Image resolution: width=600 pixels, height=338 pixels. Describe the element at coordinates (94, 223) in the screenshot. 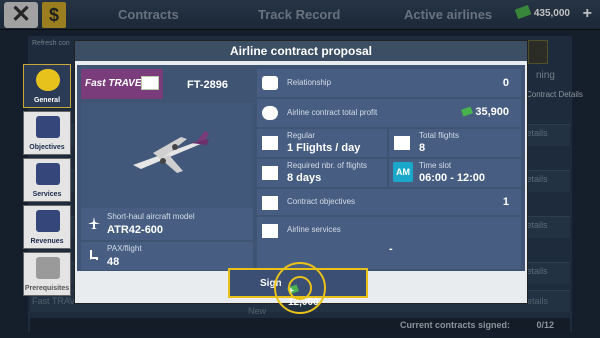

I see `plane-icon` at that location.